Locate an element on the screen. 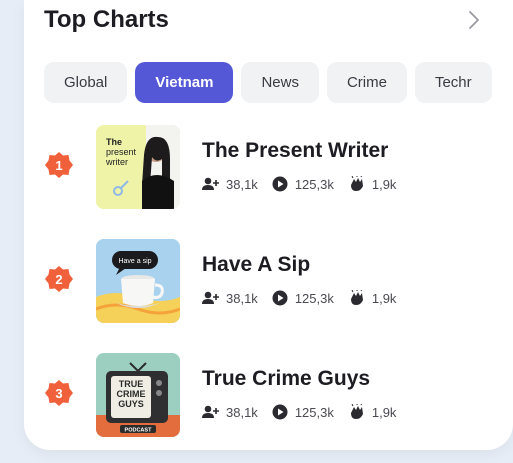  podcast-cover: TRUE CRIME GUYS PODCAST is located at coordinates (138, 395).